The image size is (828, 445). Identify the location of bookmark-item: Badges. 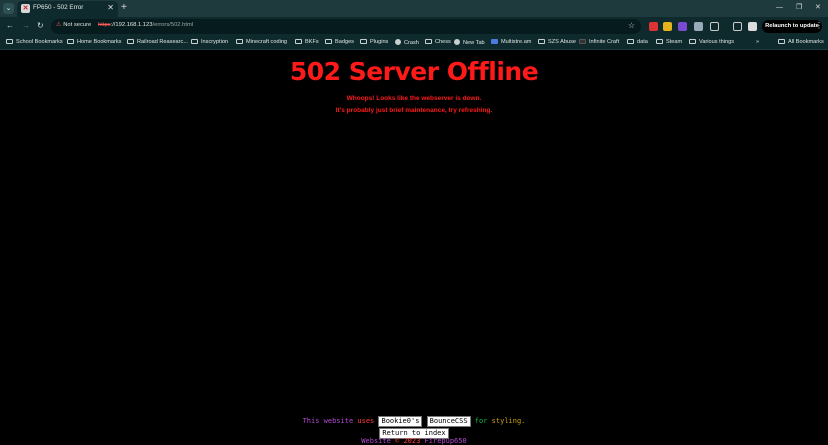
(339, 42).